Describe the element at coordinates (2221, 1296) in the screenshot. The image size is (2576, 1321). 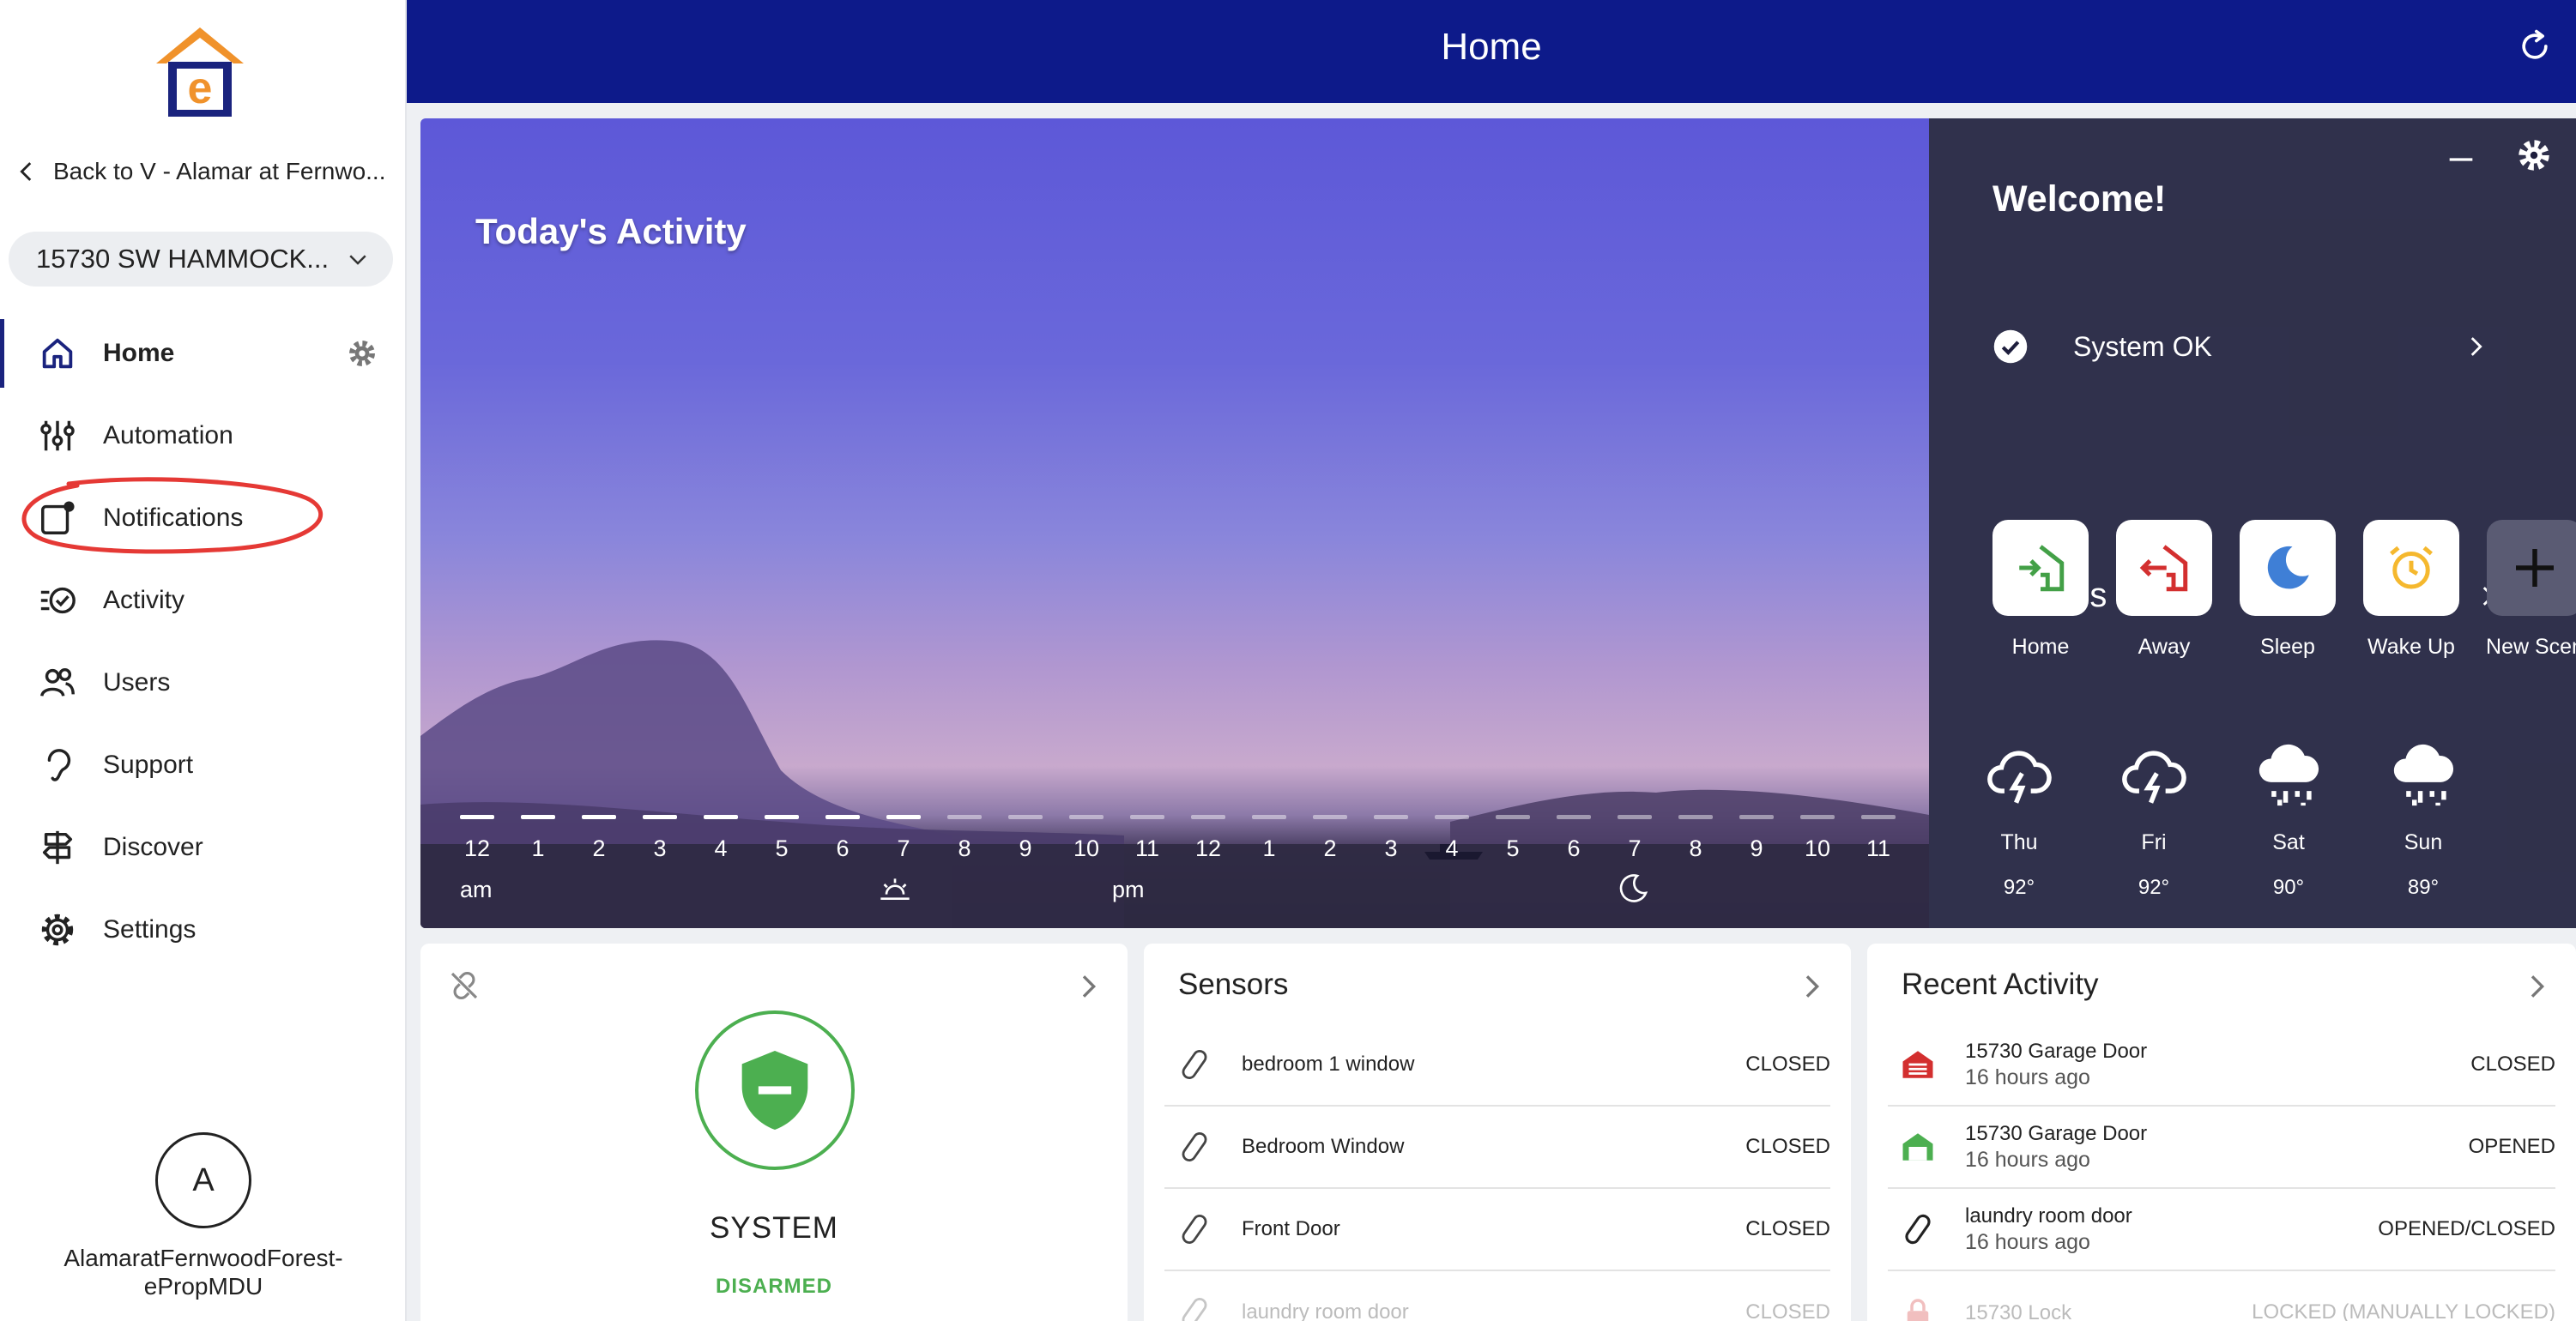
I see `activity-row: 15730 Lock LOCKED (MANUALLY LOCKED)` at that location.